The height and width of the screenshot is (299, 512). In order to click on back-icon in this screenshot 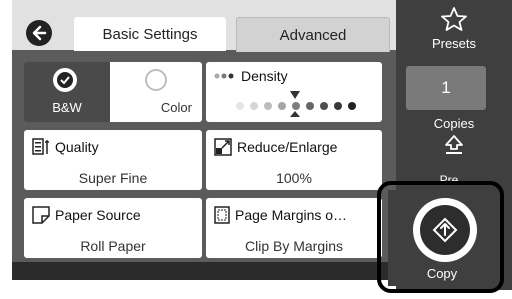, I will do `click(39, 33)`.